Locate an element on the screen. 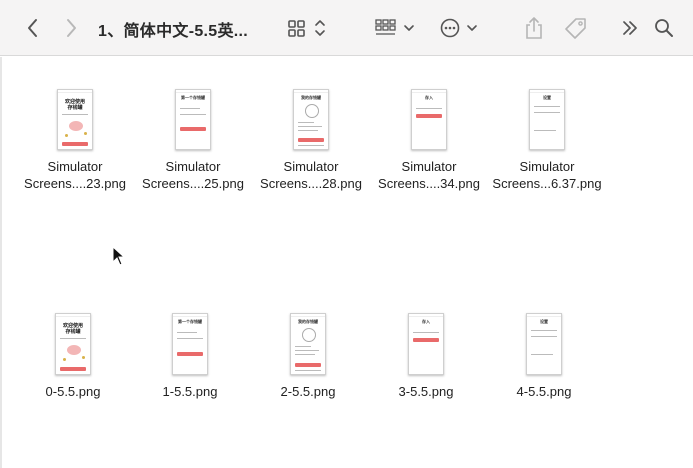  file-item: 设置 4-5.5.png is located at coordinates (544, 356).